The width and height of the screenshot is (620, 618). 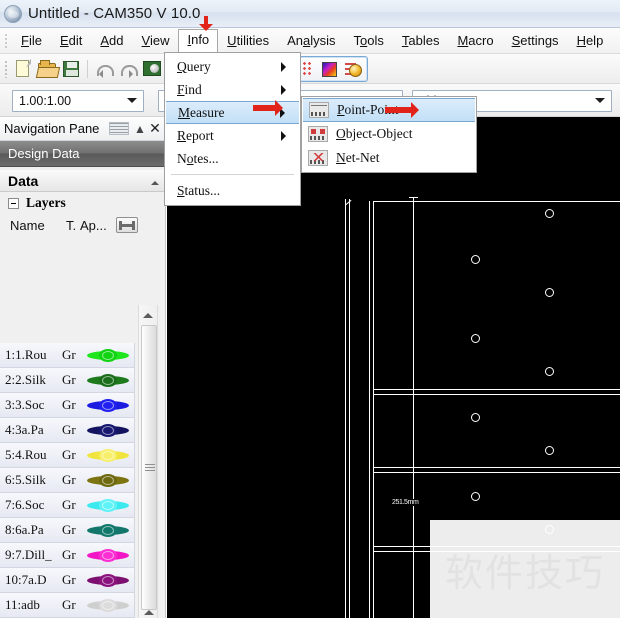 What do you see at coordinates (35, 40) in the screenshot?
I see `menu-file-label: ile` at bounding box center [35, 40].